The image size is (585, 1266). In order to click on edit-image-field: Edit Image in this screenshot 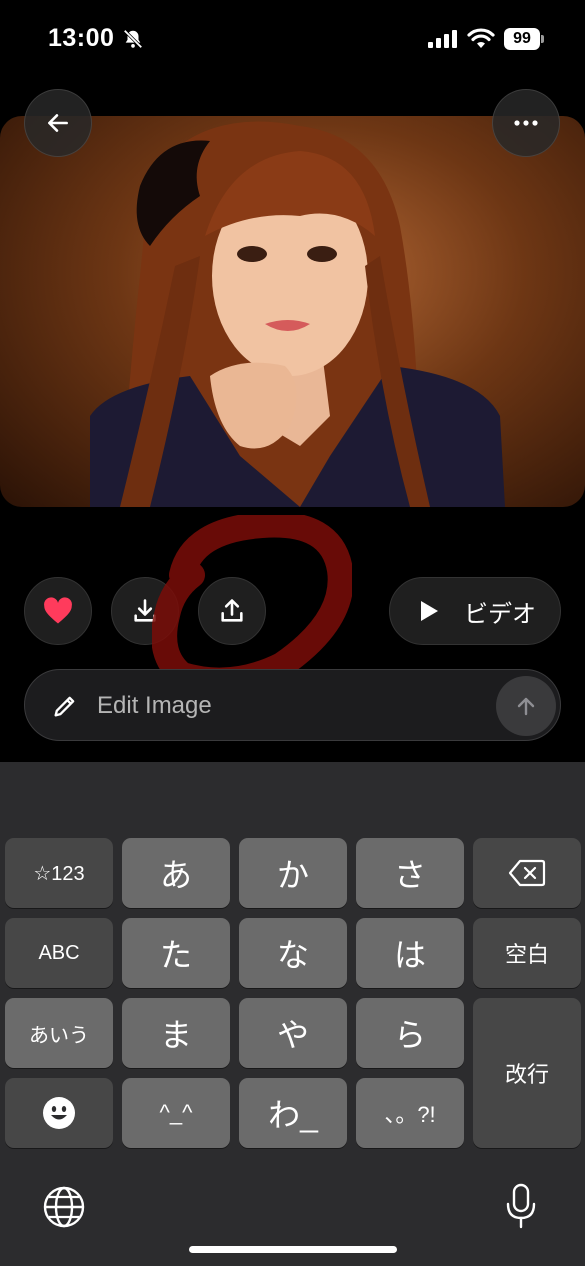, I will do `click(292, 705)`.